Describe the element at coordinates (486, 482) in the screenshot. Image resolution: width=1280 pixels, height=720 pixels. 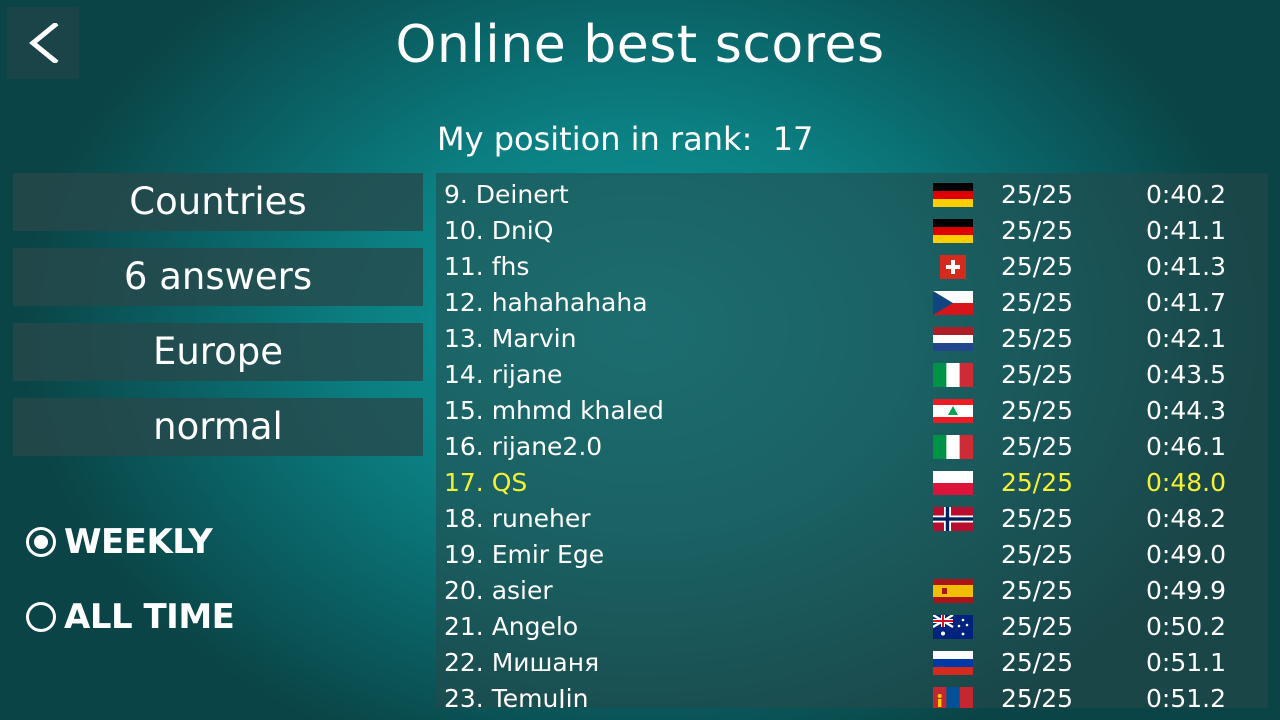
I see `player-name: 17. QS` at that location.